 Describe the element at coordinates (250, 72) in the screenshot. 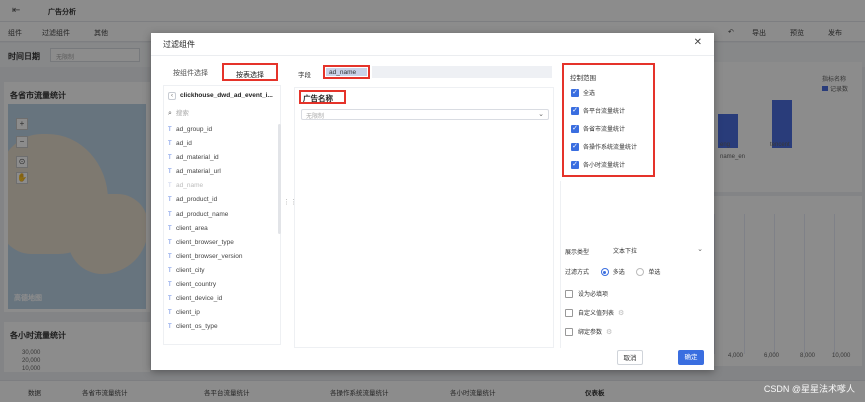

I see `tab-by-table: 按表选择` at that location.